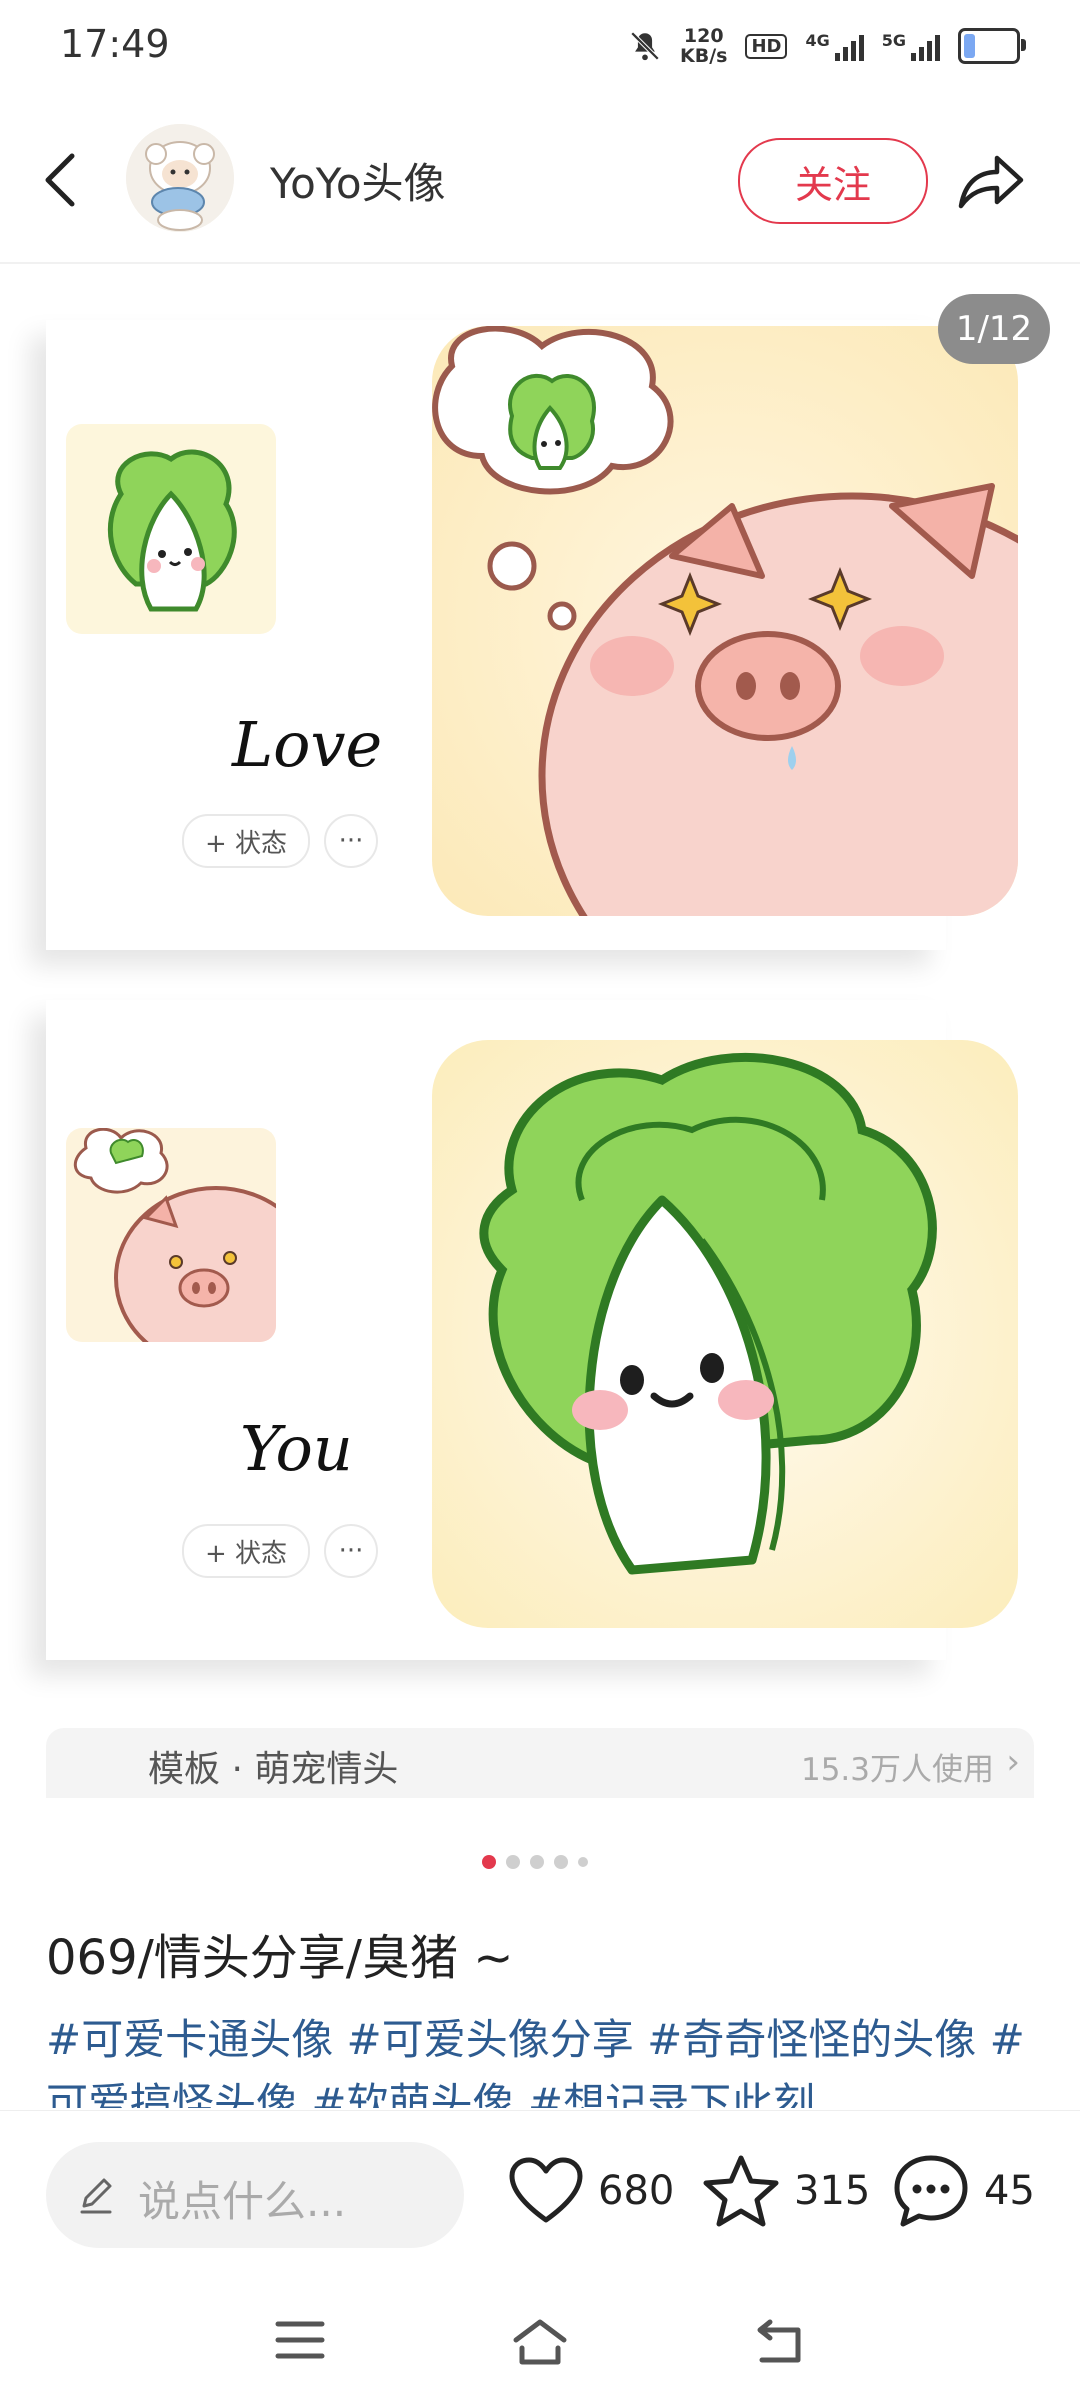 This screenshot has width=1080, height=2405. I want to click on image-counter: 1/12, so click(994, 329).